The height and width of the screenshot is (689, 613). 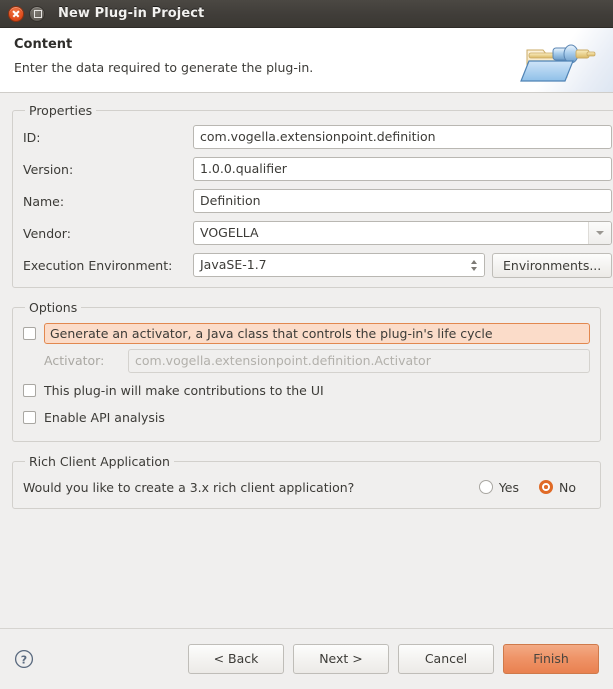 What do you see at coordinates (236, 659) in the screenshot?
I see `back-button: < Back` at bounding box center [236, 659].